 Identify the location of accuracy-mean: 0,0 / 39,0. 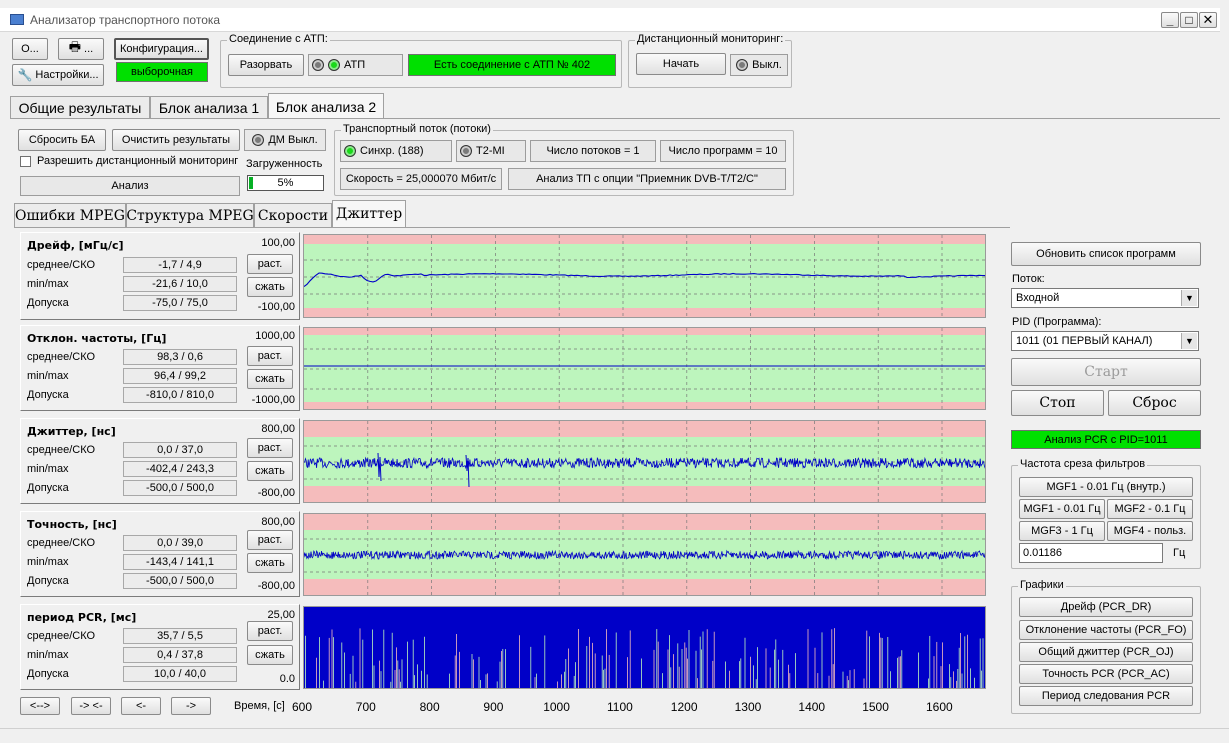
(180, 543).